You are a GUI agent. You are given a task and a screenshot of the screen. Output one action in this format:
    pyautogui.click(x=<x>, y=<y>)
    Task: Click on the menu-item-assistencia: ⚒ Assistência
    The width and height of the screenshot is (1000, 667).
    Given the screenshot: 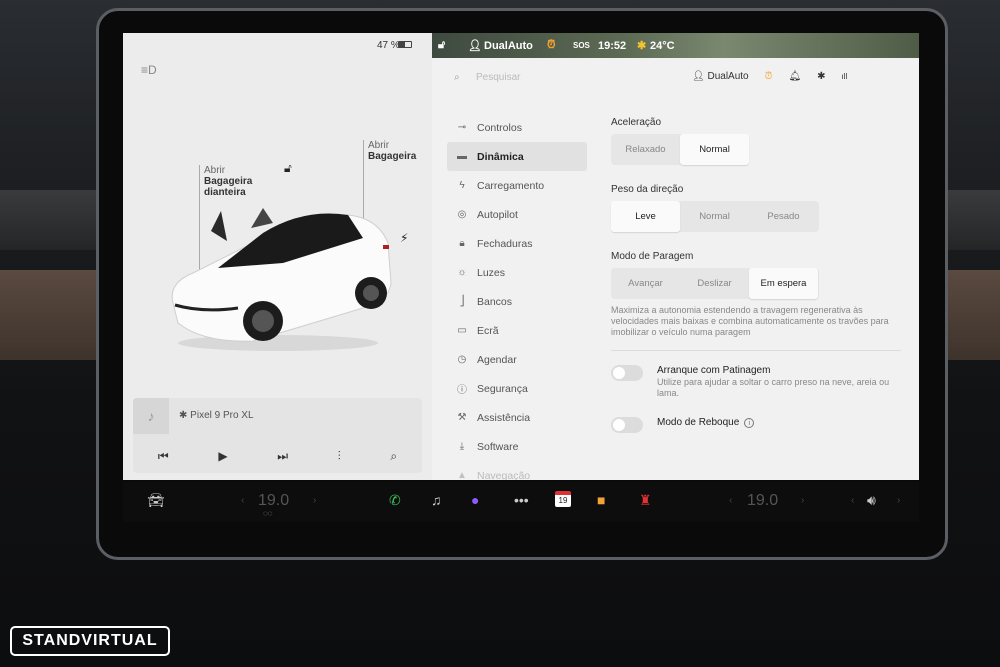 What is the action you would take?
    pyautogui.click(x=517, y=417)
    